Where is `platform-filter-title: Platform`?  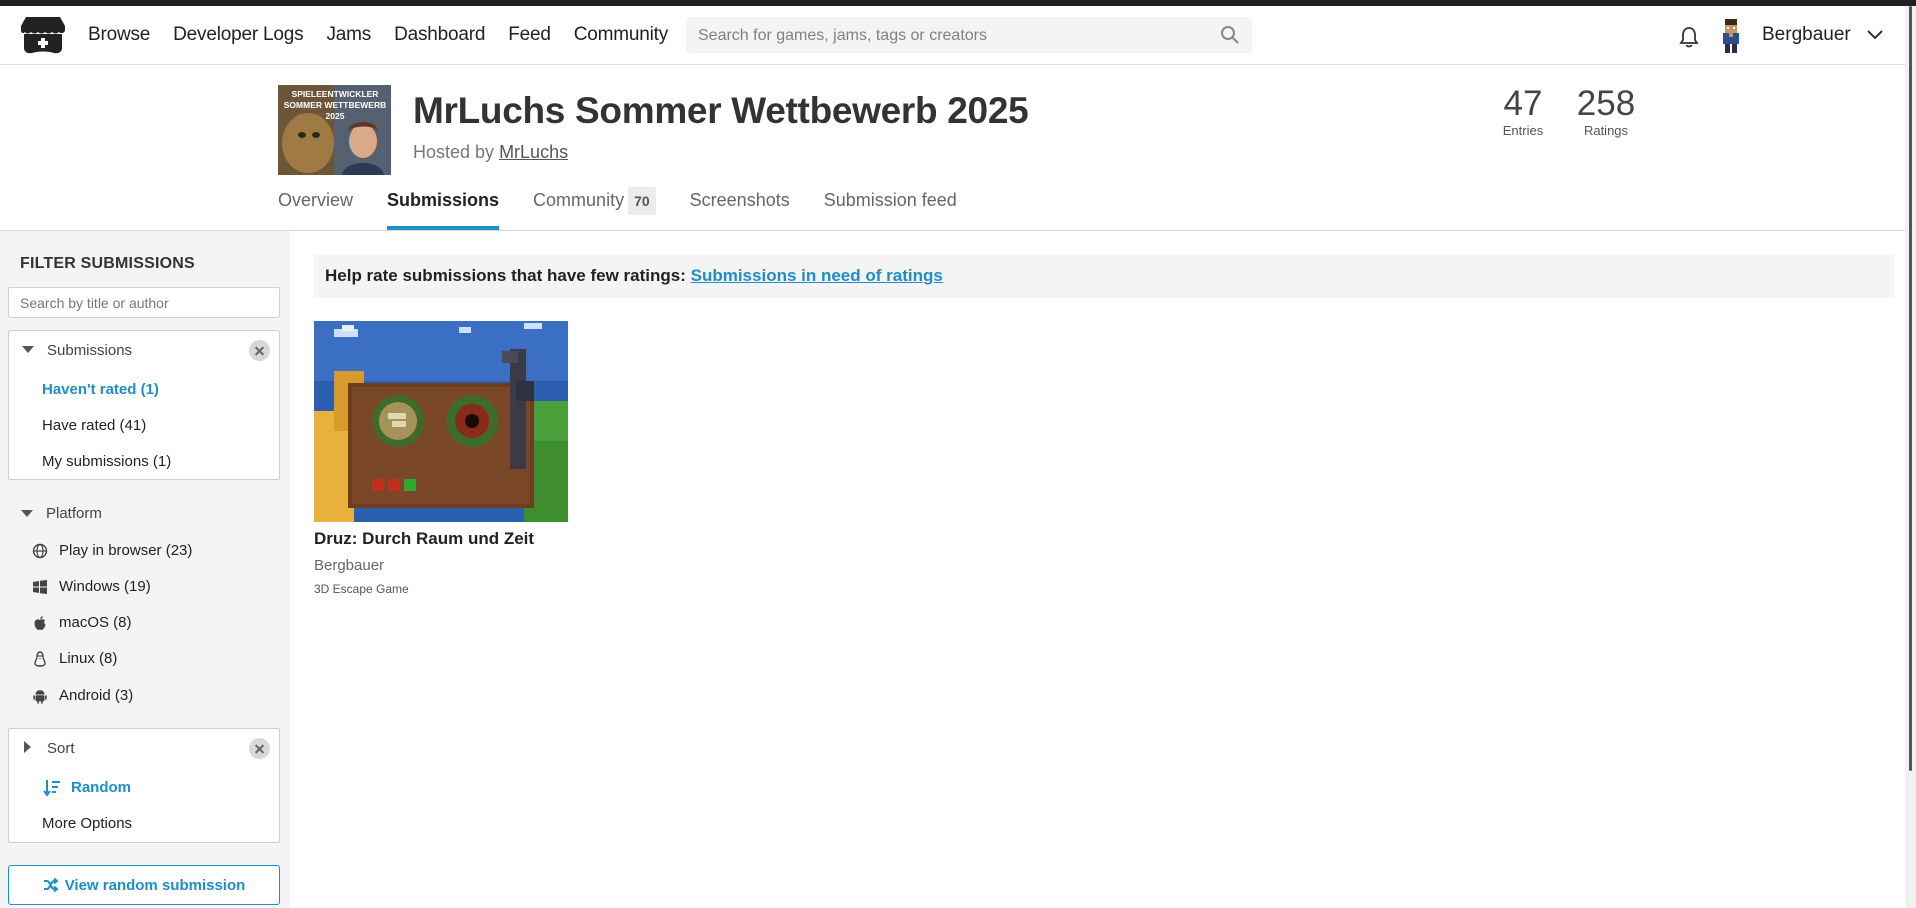
platform-filter-title: Platform is located at coordinates (74, 513).